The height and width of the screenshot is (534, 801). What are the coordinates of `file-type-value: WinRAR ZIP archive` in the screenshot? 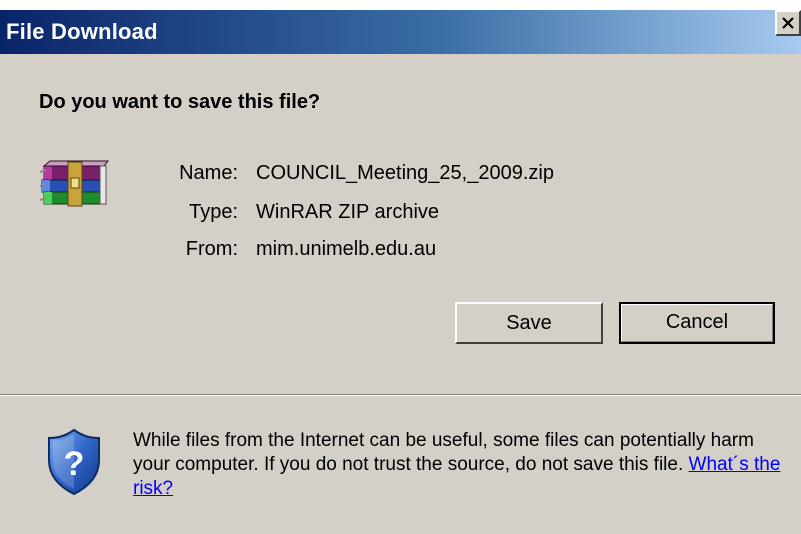 It's located at (348, 212).